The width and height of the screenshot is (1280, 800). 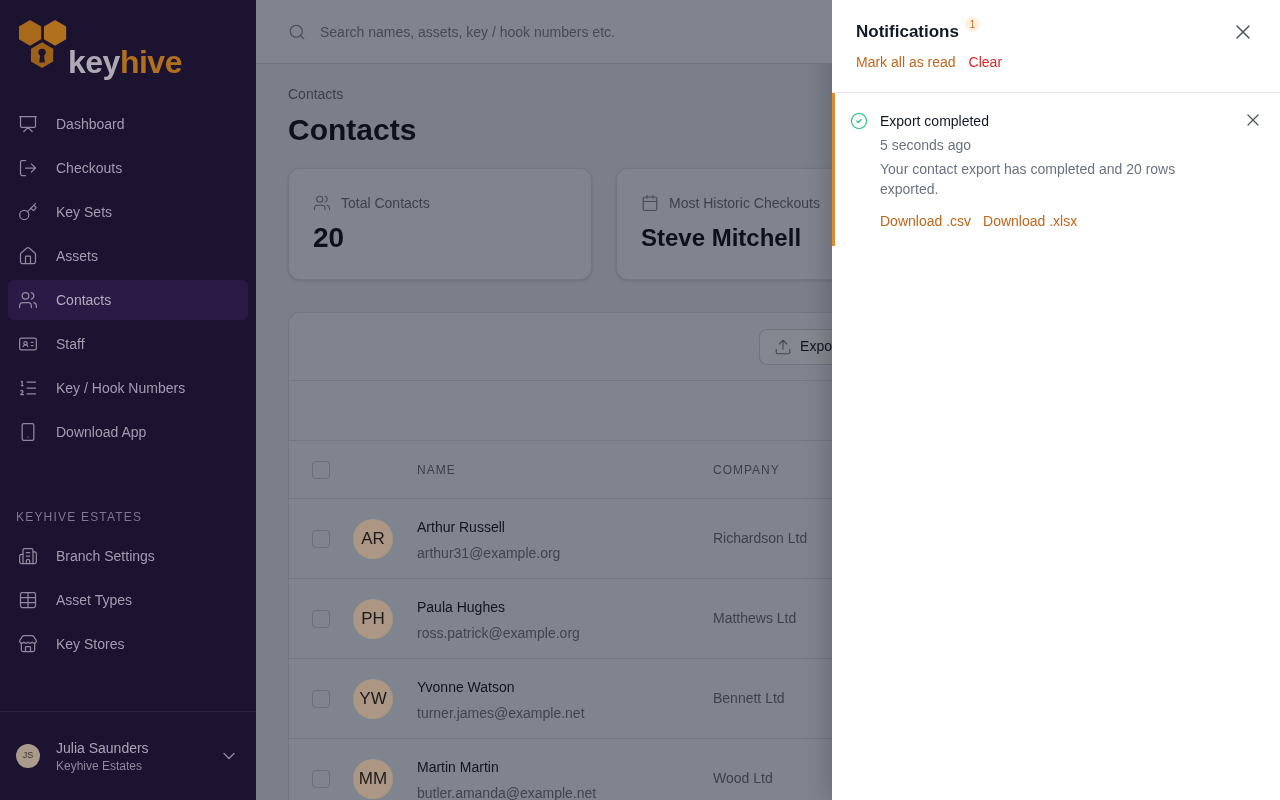 What do you see at coordinates (743, 778) in the screenshot?
I see `company-cell-text: Wood Ltd` at bounding box center [743, 778].